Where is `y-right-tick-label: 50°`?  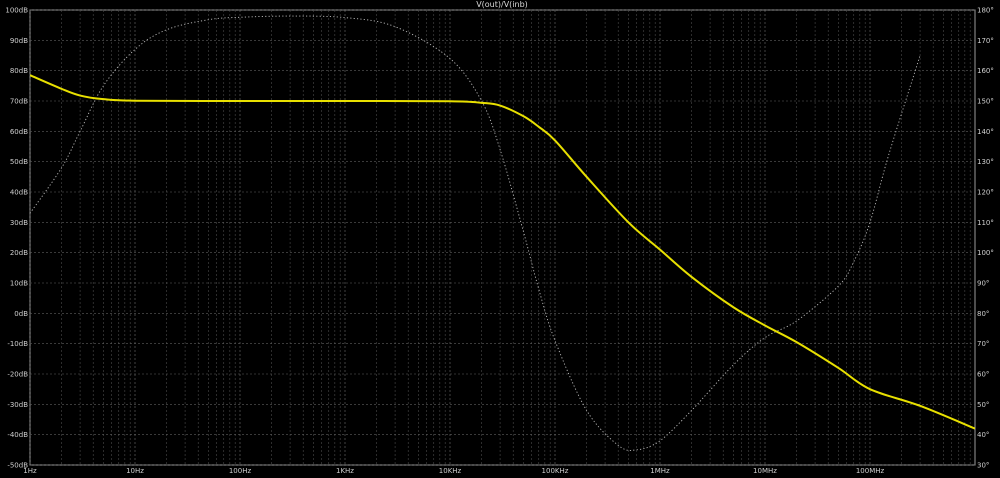
y-right-tick-label: 50° is located at coordinates (983, 405).